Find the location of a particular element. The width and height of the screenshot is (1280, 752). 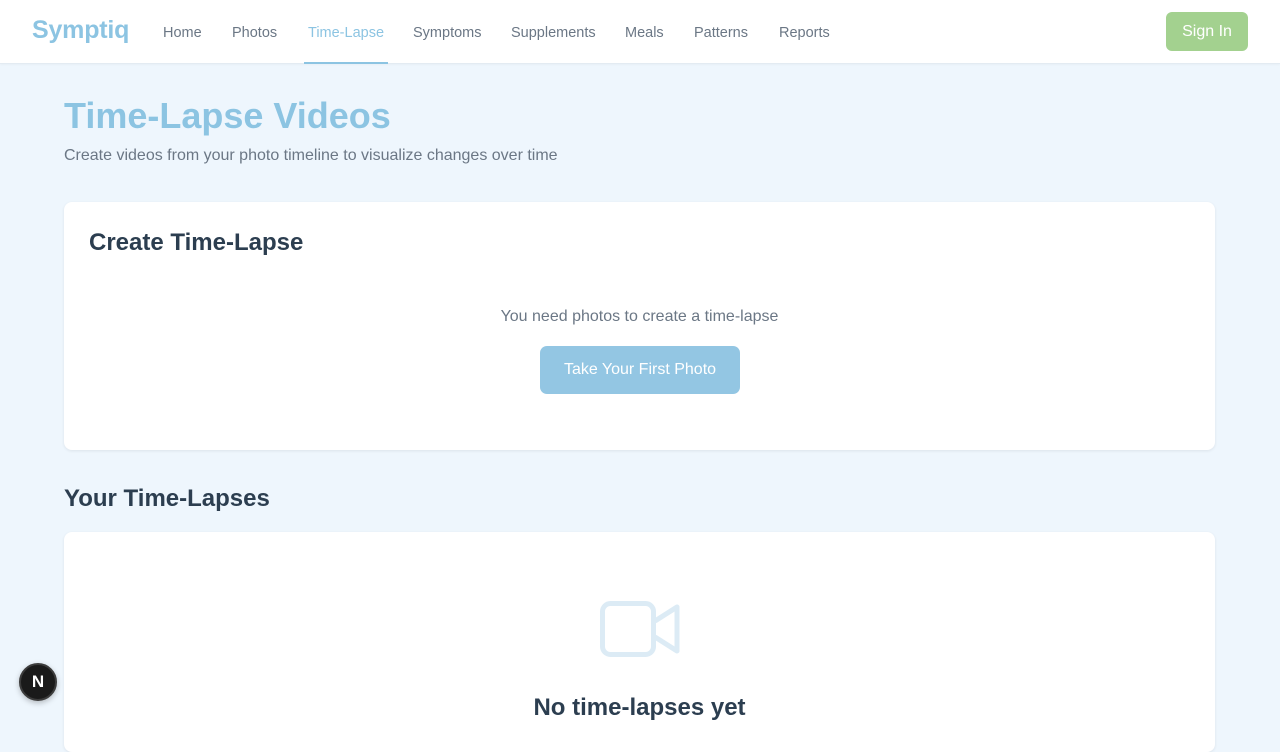

app-logo: Symptiq is located at coordinates (80, 30).